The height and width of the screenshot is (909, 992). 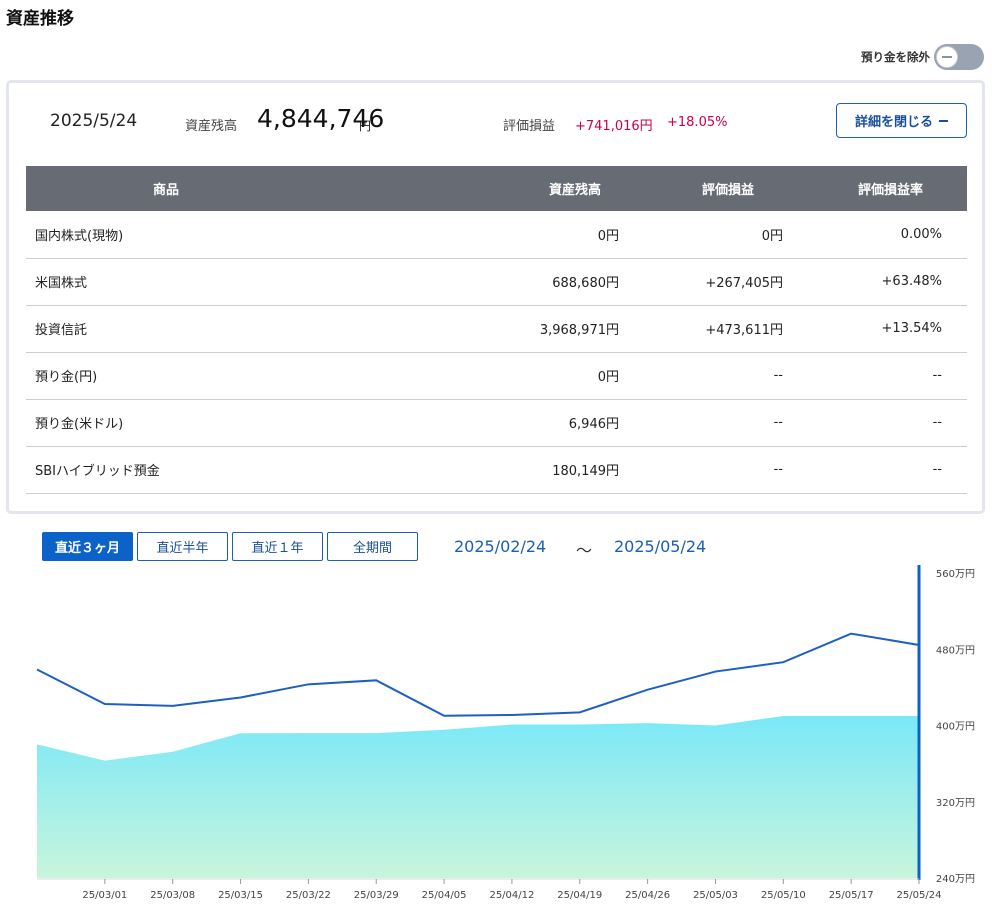 I want to click on row-product: 投資信託, so click(x=166, y=329).